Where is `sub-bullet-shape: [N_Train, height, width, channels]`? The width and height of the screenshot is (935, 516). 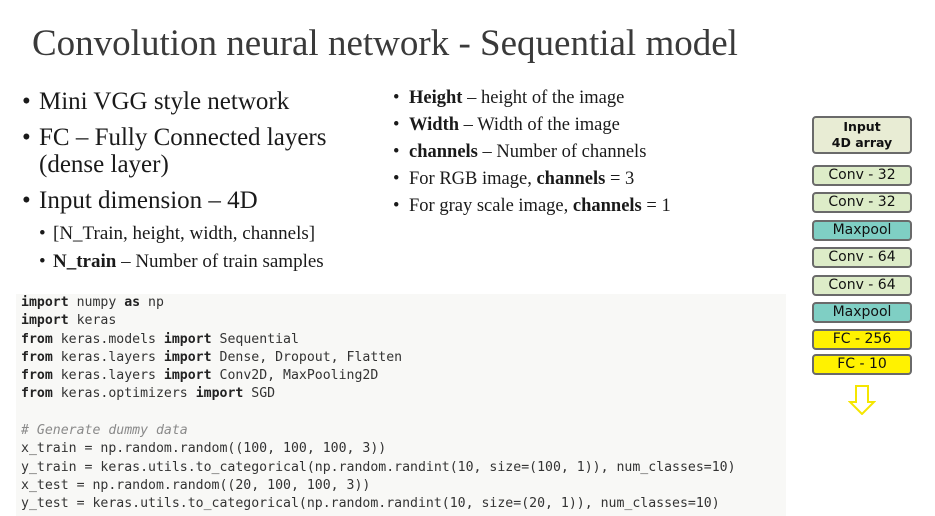
sub-bullet-shape: [N_Train, height, width, channels] is located at coordinates (210, 233).